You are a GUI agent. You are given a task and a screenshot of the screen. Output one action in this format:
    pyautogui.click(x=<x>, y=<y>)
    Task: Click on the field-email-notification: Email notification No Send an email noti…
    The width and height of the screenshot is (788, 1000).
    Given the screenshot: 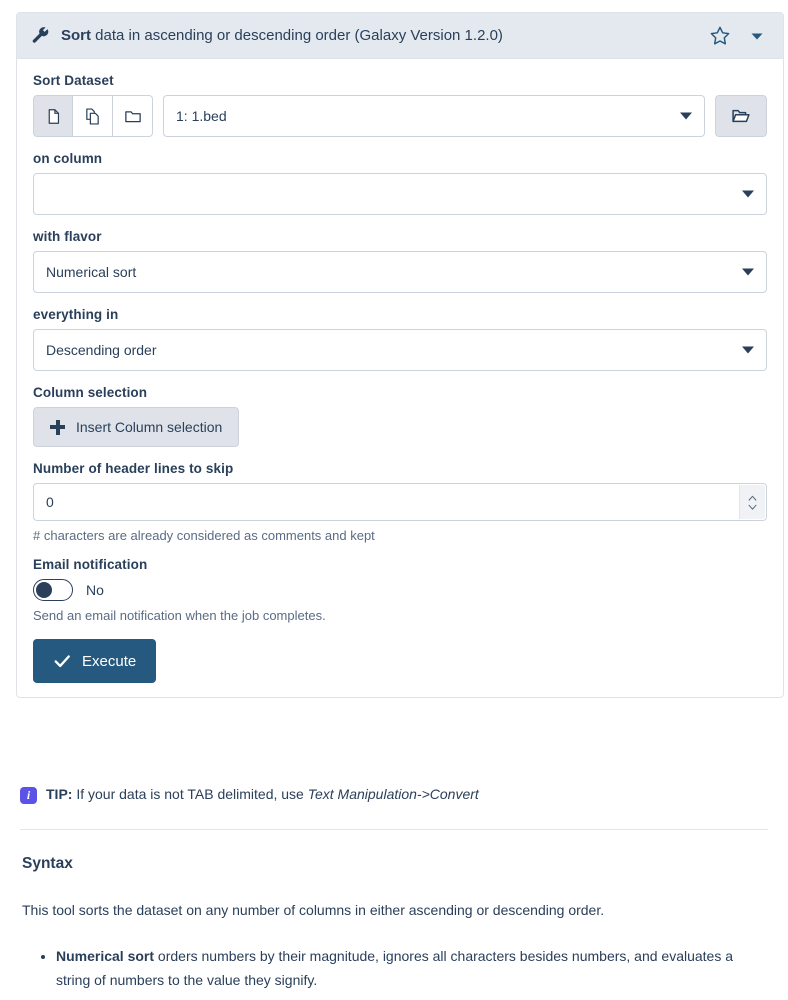 What is the action you would take?
    pyautogui.click(x=400, y=590)
    